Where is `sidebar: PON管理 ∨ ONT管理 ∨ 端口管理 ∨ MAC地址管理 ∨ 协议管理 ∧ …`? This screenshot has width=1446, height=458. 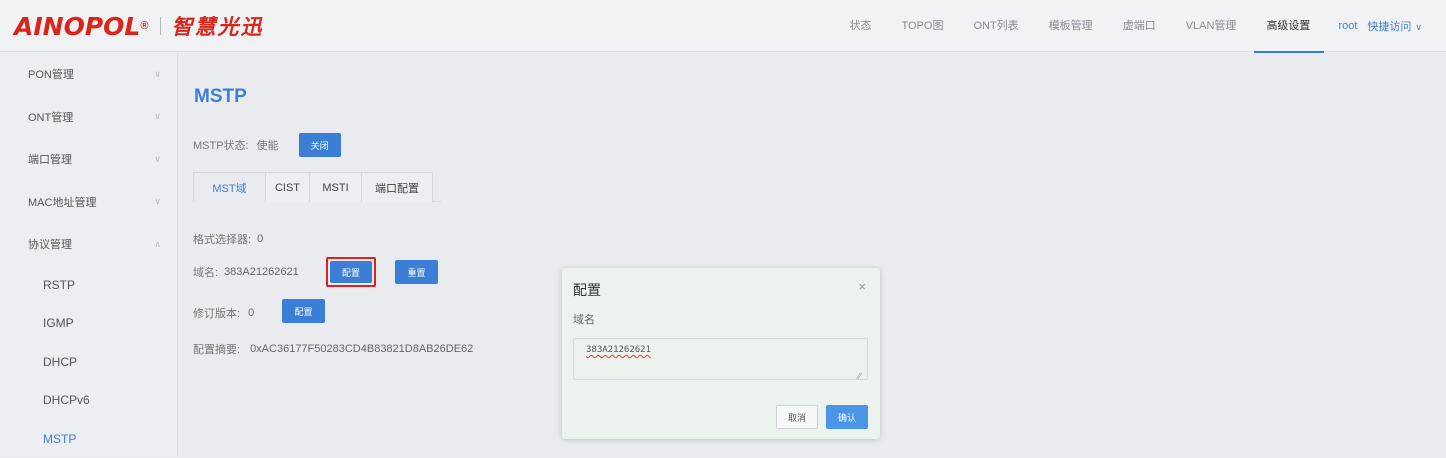 sidebar: PON管理 ∨ ONT管理 ∨ 端口管理 ∨ MAC地址管理 ∨ 协议管理 ∧ … is located at coordinates (89, 254).